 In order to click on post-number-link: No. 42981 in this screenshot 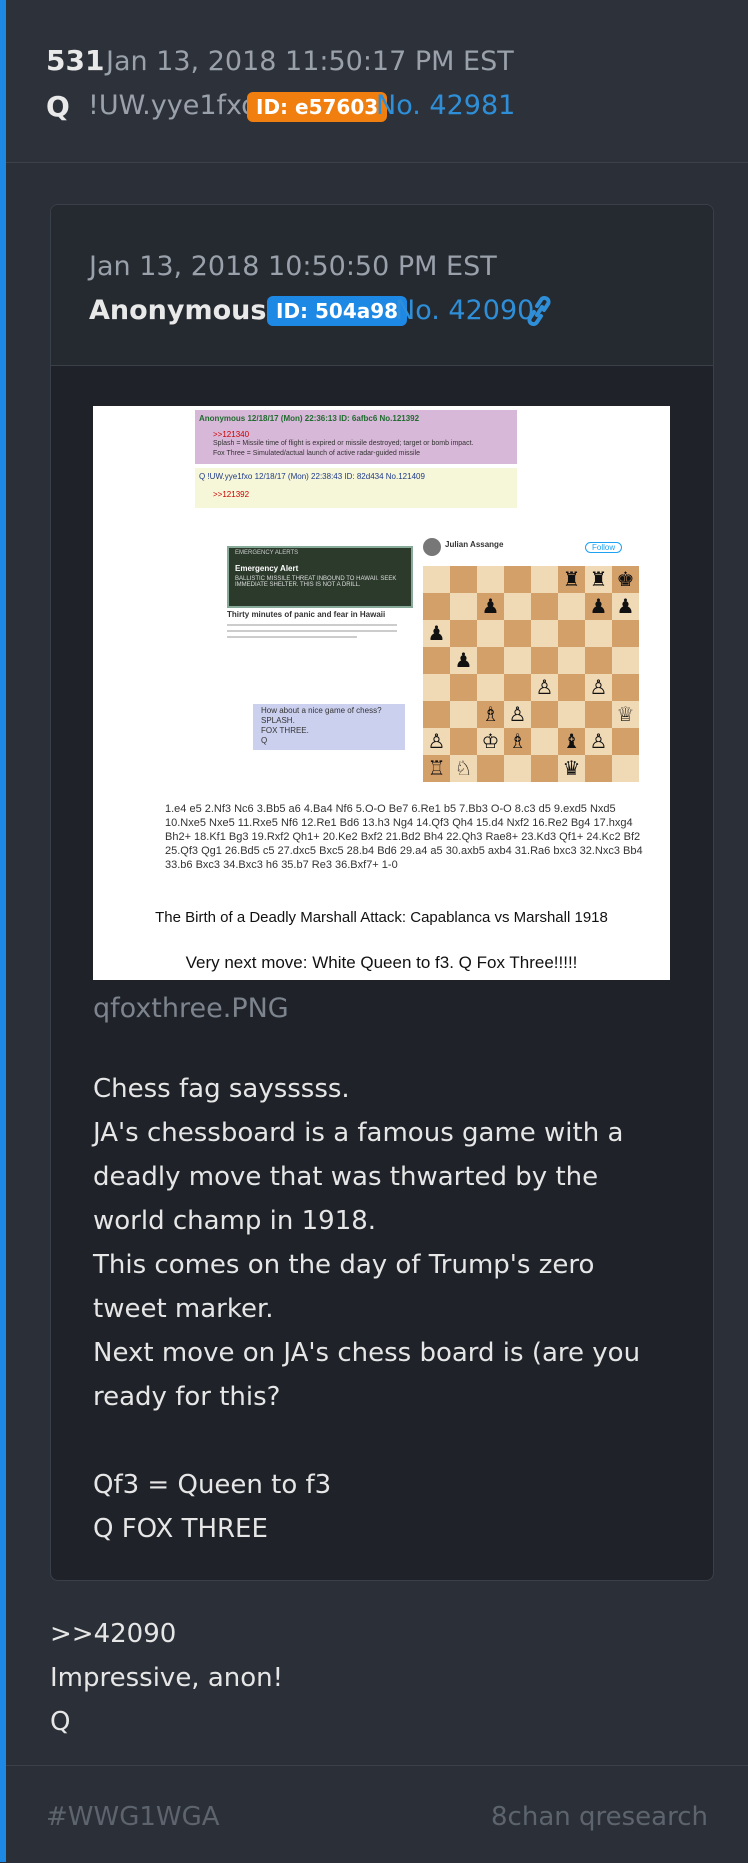, I will do `click(445, 105)`.